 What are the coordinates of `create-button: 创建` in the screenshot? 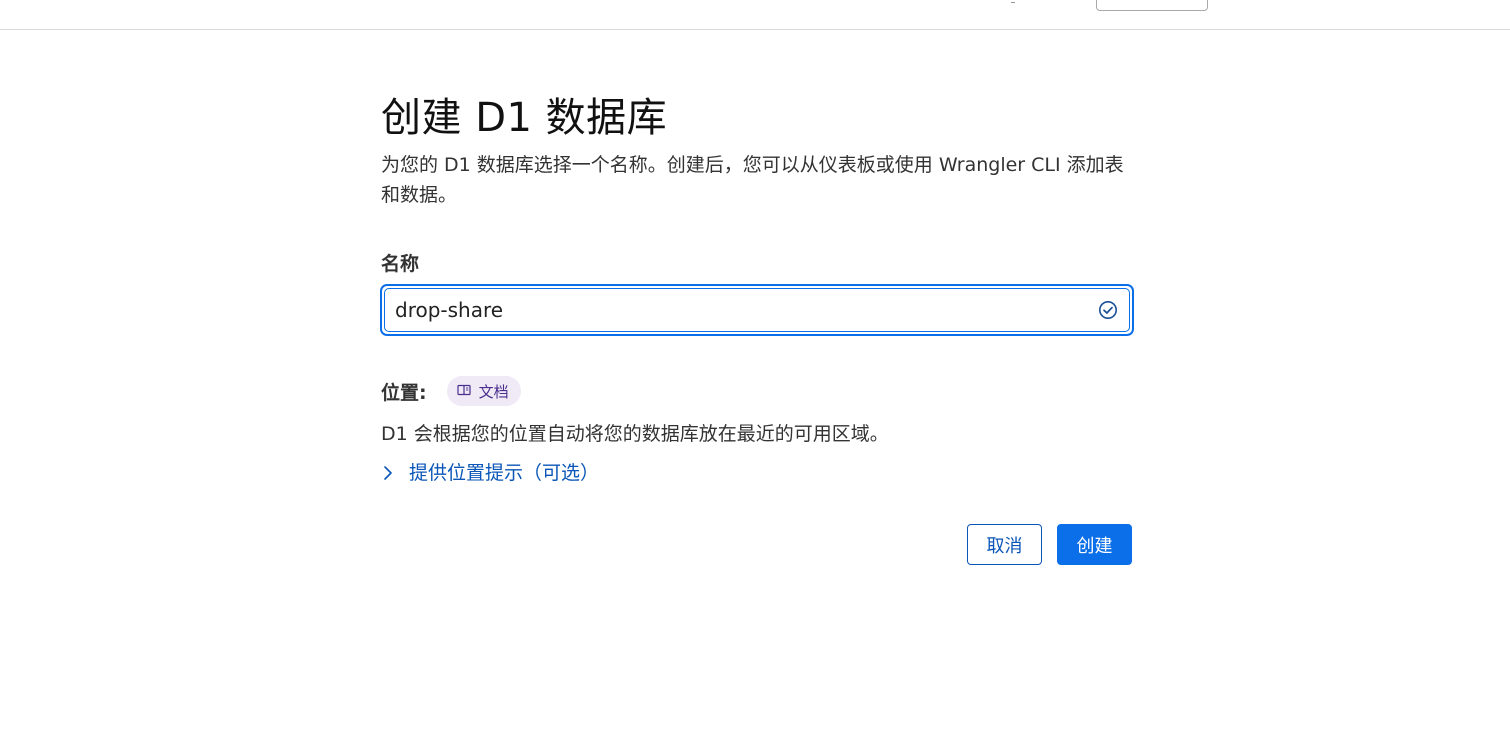 It's located at (1094, 544).